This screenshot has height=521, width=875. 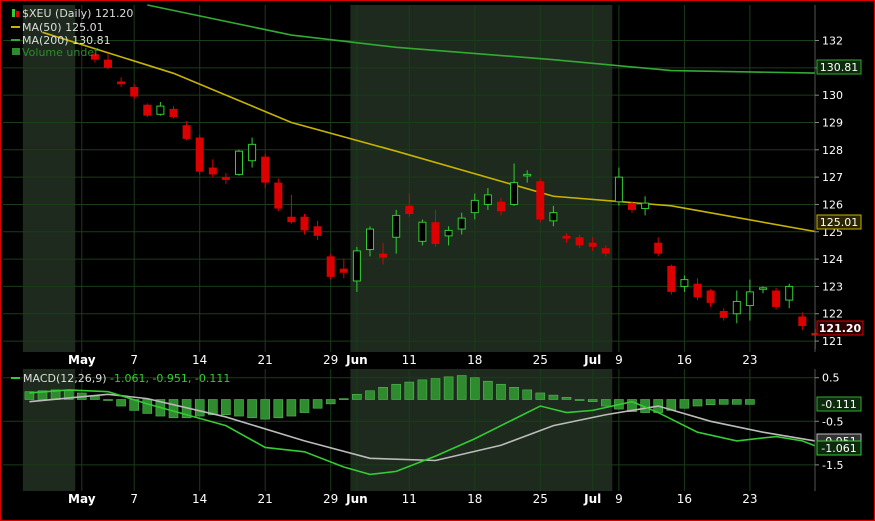 I want to click on last-price-badge-text: 121.20, so click(x=840, y=328).